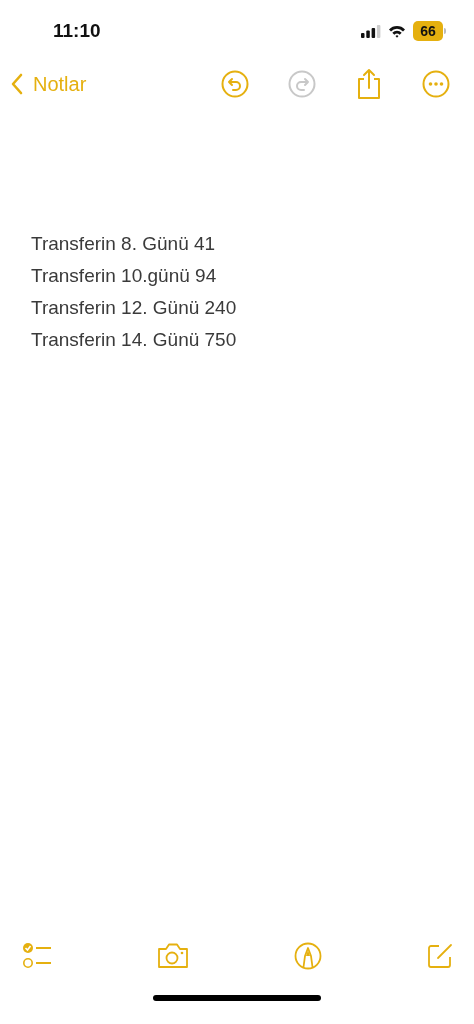 The height and width of the screenshot is (1024, 474). I want to click on chevron-left-icon, so click(17, 84).